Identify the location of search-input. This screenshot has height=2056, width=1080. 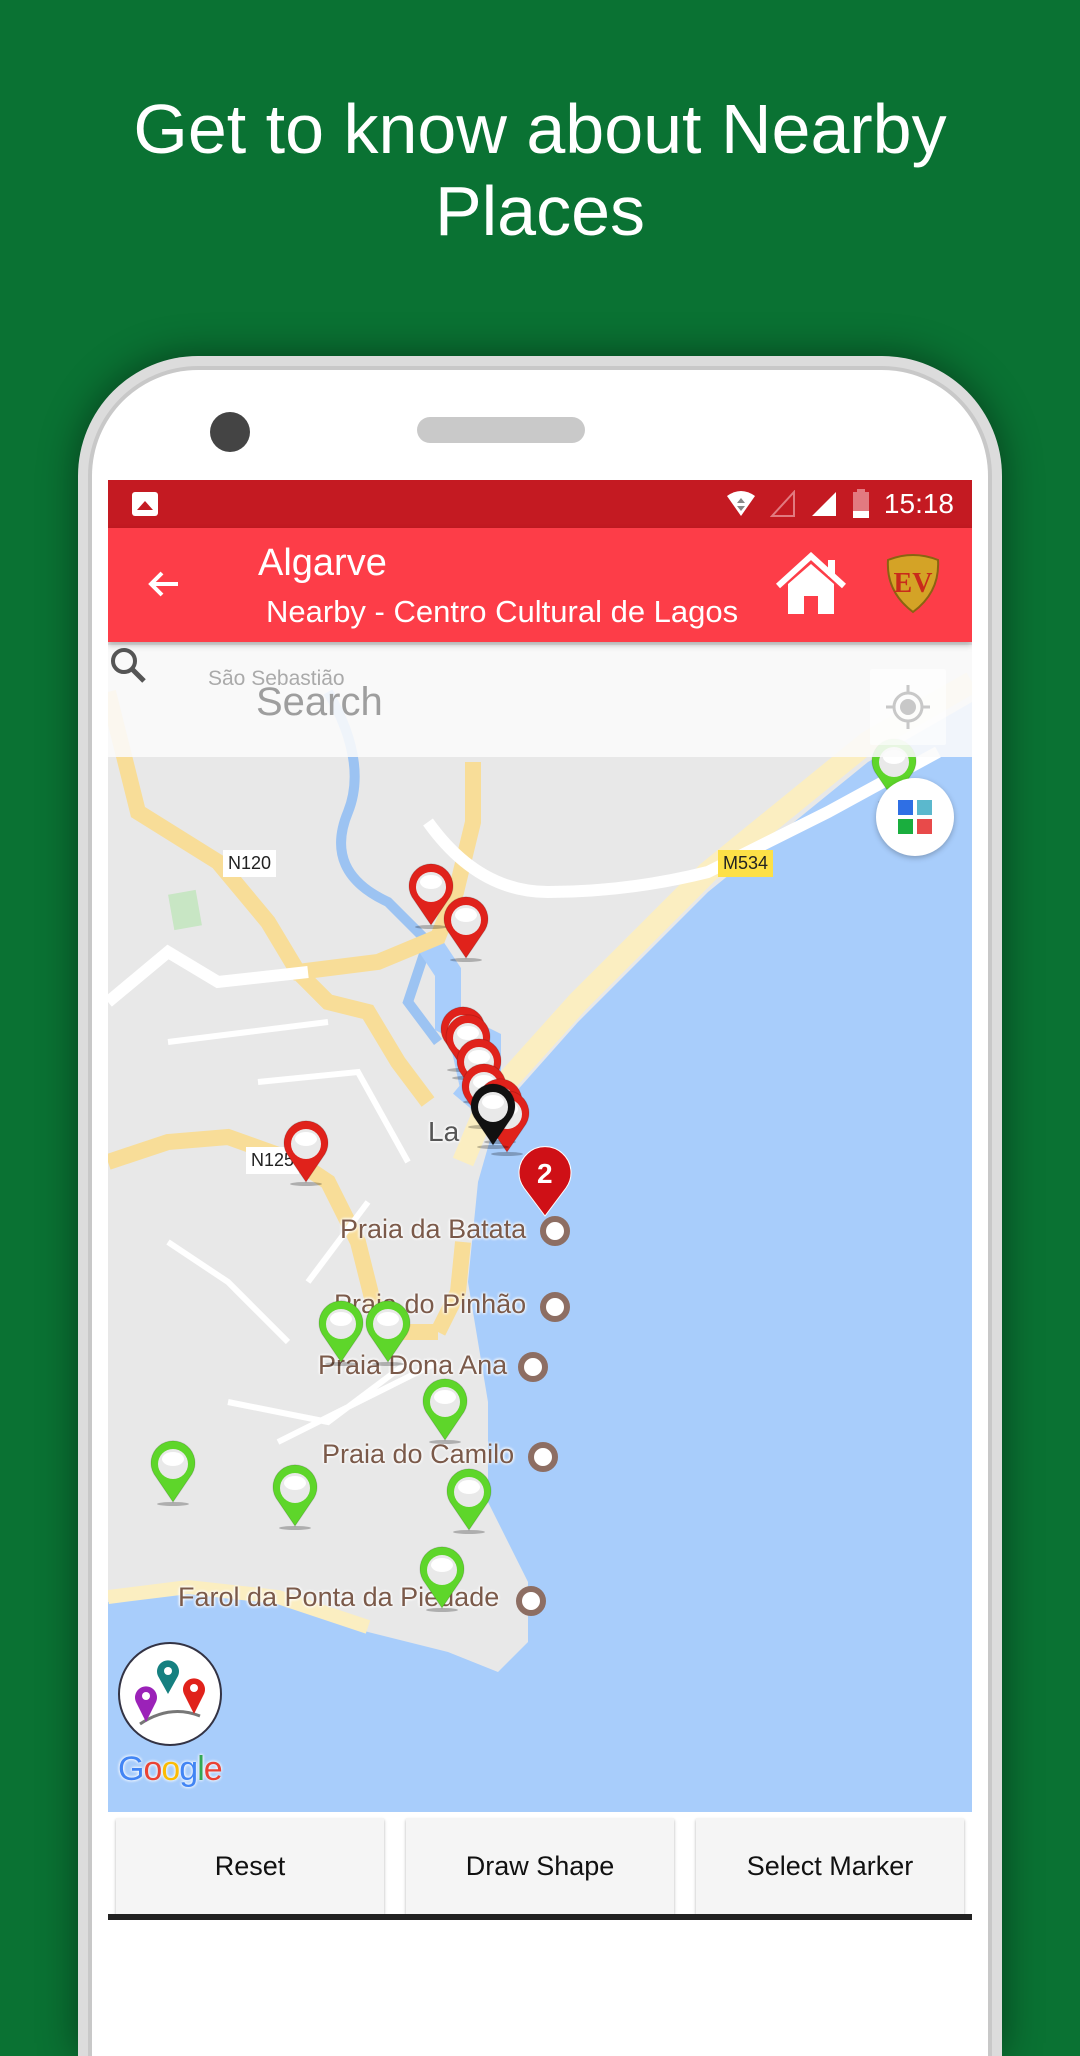
(496, 702).